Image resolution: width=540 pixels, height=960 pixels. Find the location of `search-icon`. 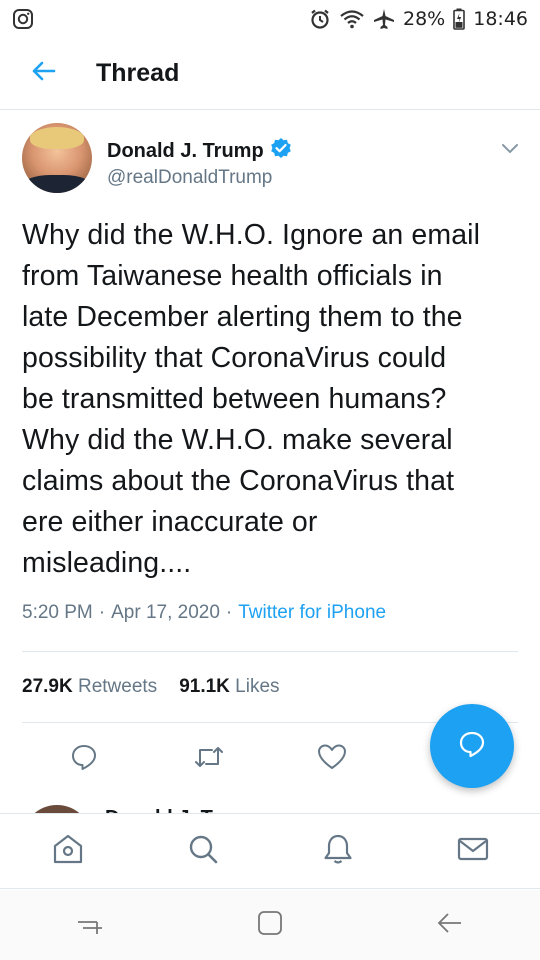

search-icon is located at coordinates (203, 851).